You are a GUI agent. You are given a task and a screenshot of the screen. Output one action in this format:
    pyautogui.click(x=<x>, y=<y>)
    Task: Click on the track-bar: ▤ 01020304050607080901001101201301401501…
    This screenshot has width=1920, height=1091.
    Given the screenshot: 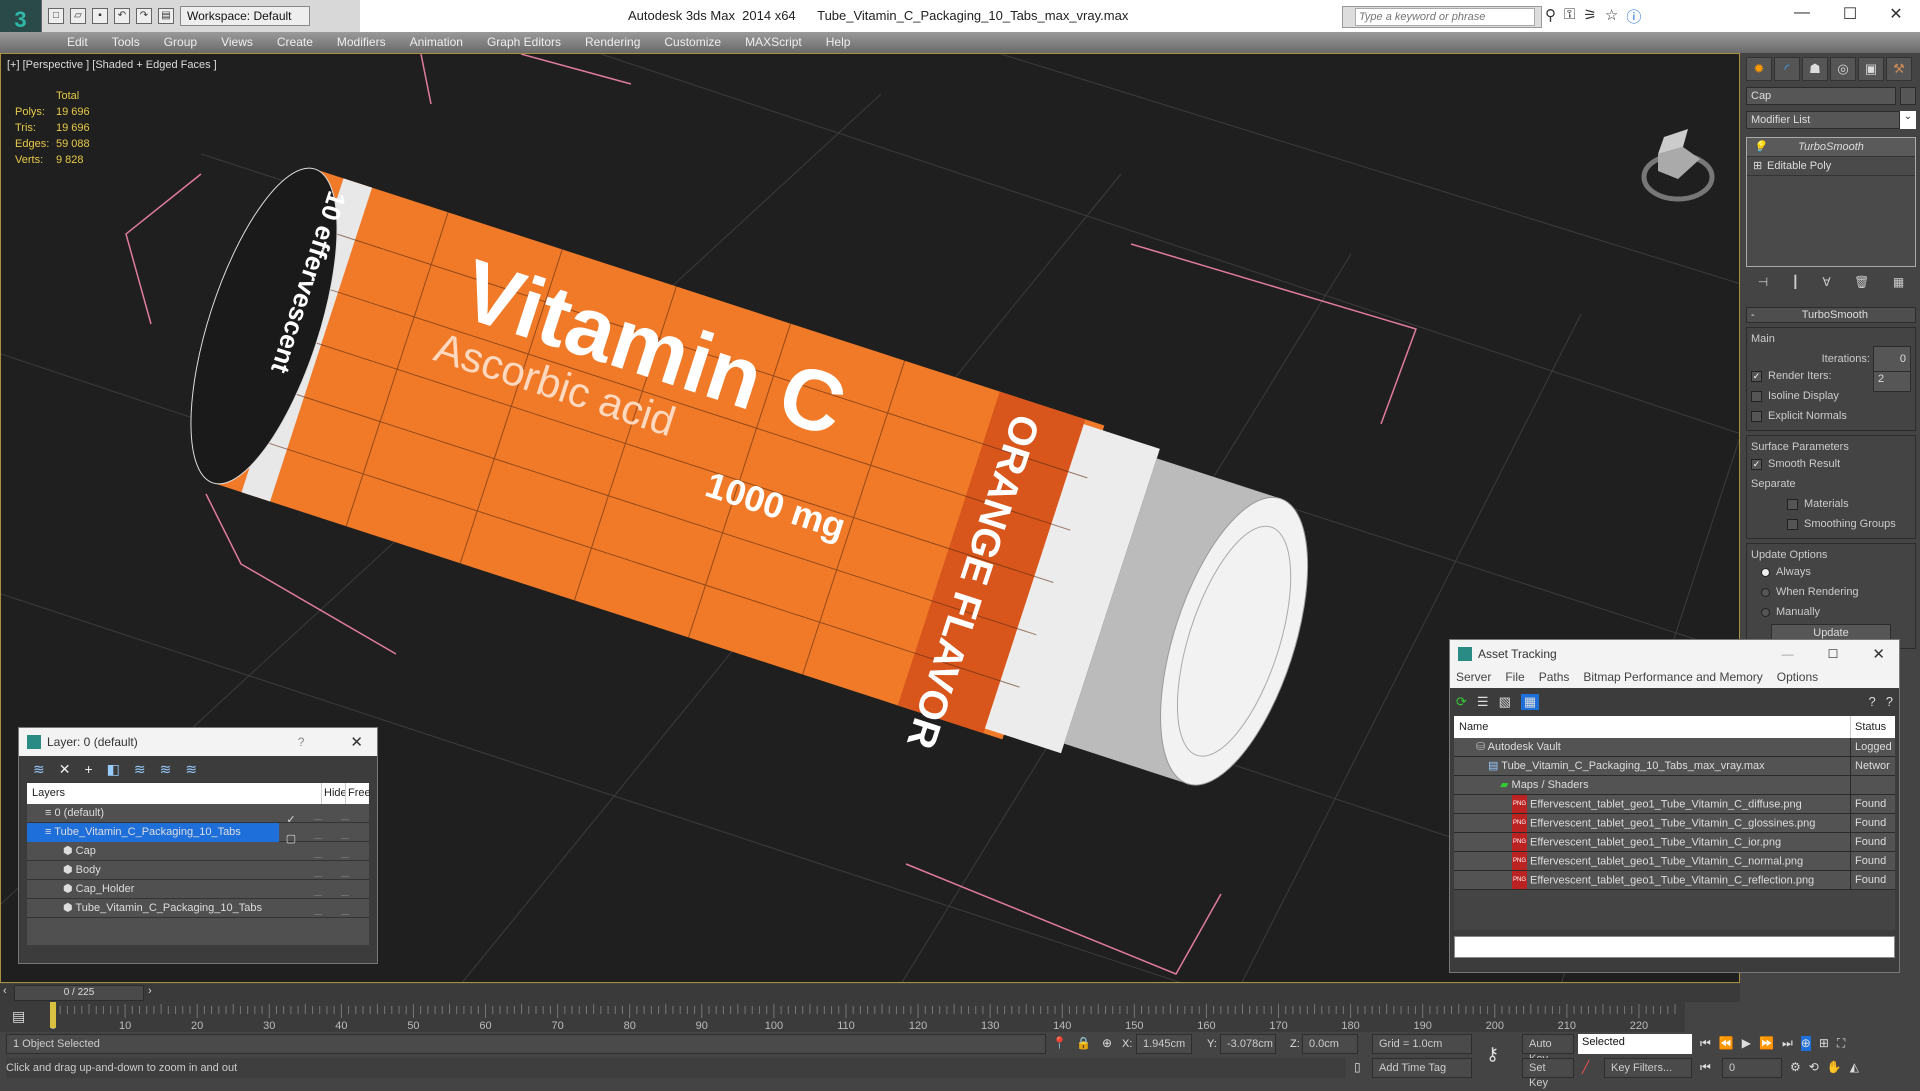 What is the action you would take?
    pyautogui.click(x=842, y=1017)
    